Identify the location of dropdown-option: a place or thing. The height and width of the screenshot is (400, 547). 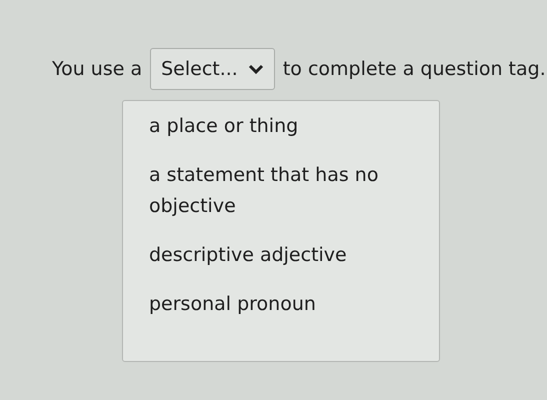
(274, 126).